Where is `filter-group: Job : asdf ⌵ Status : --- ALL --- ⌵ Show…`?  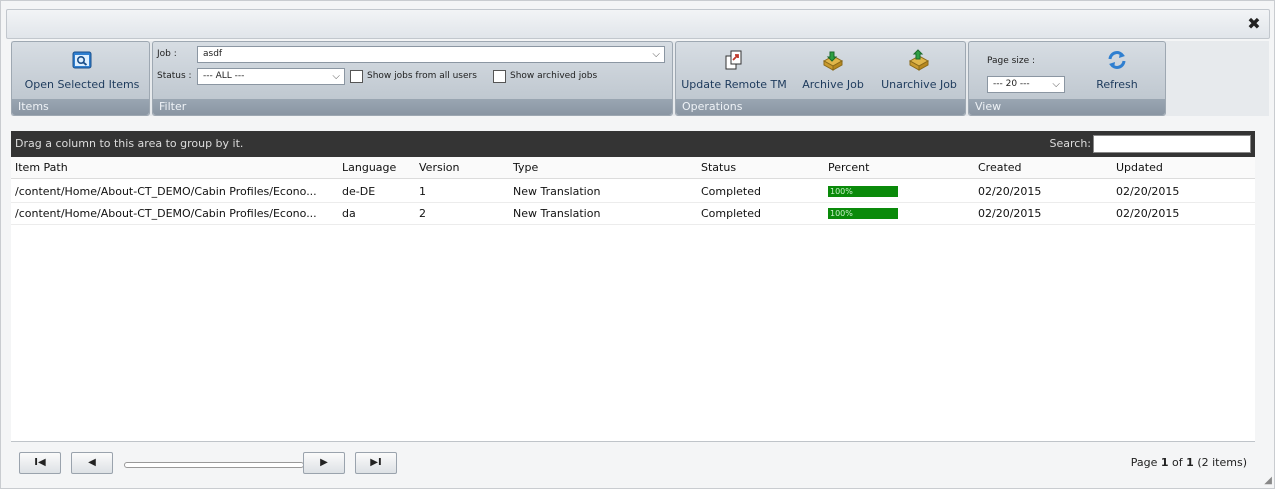 filter-group: Job : asdf ⌵ Status : --- ALL --- ⌵ Show… is located at coordinates (412, 78).